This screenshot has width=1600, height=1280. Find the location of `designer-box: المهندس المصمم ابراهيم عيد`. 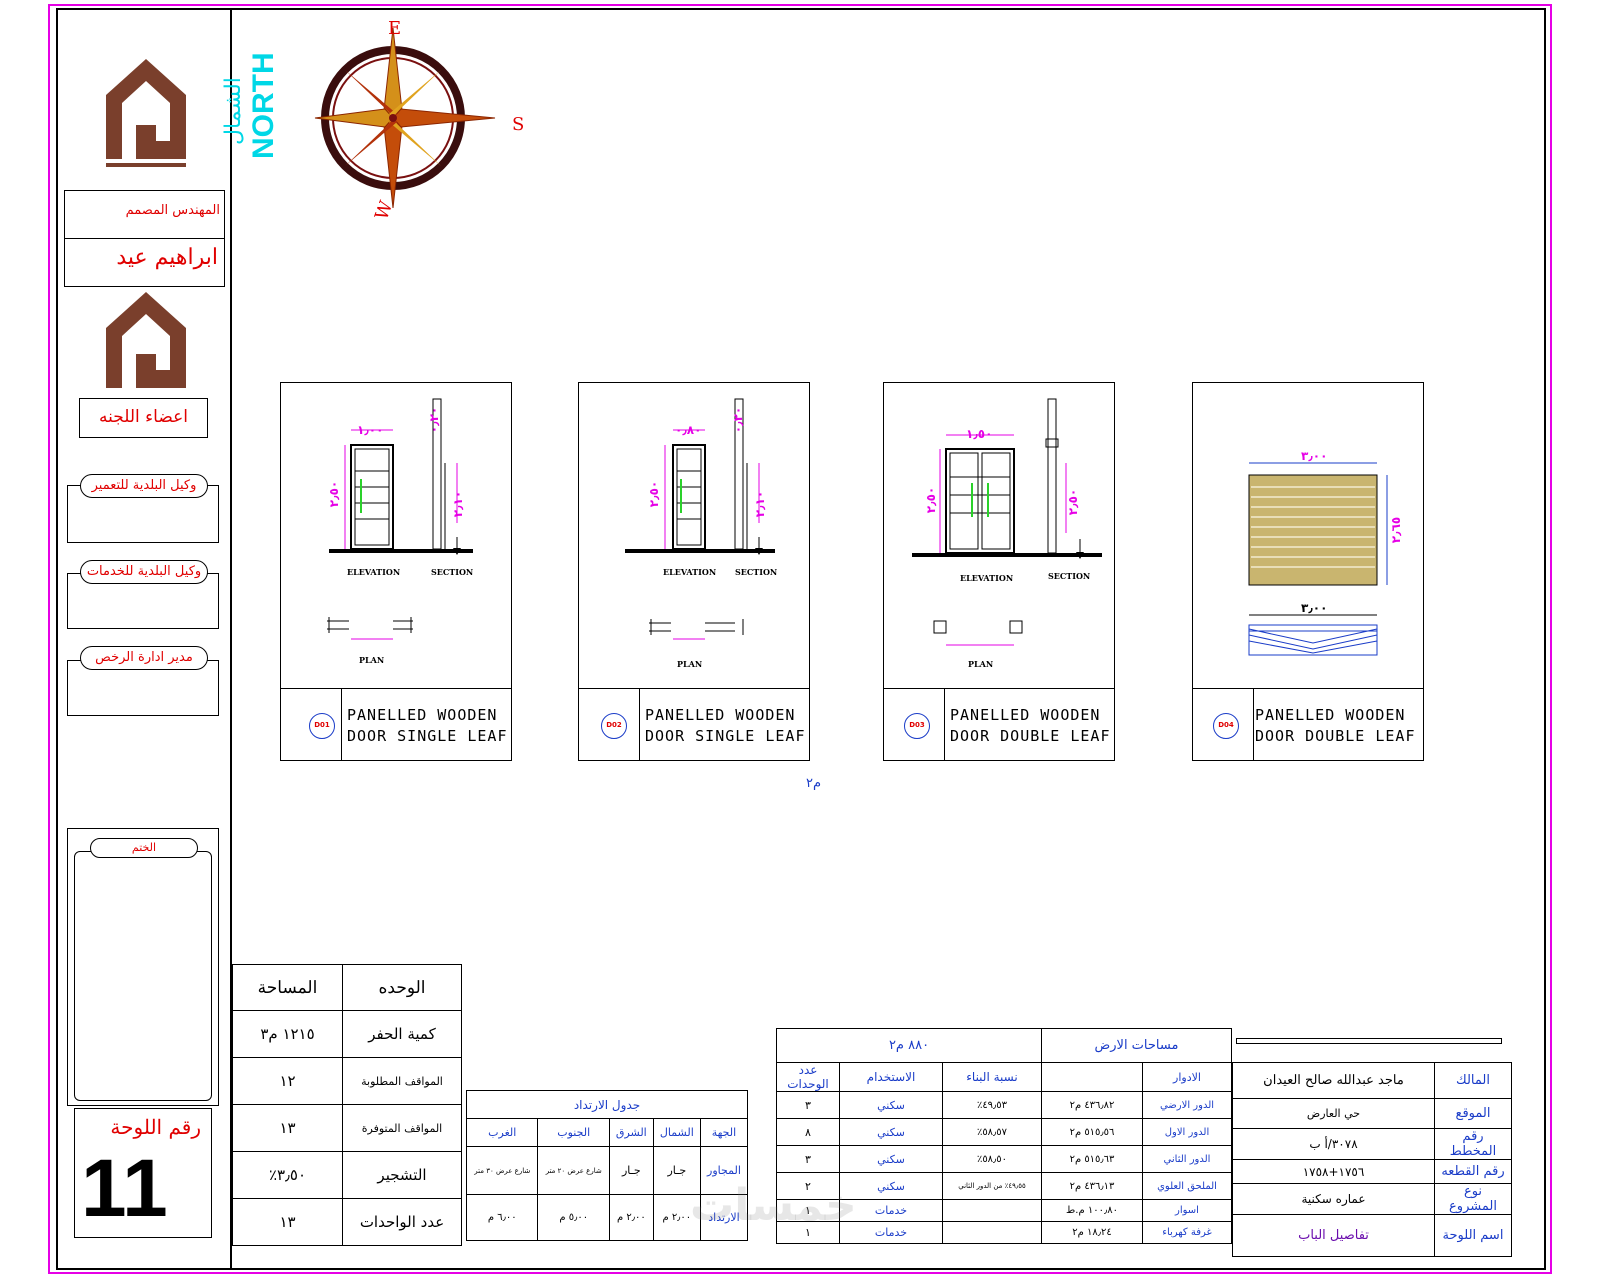

designer-box: المهندس المصمم ابراهيم عيد is located at coordinates (144, 238).